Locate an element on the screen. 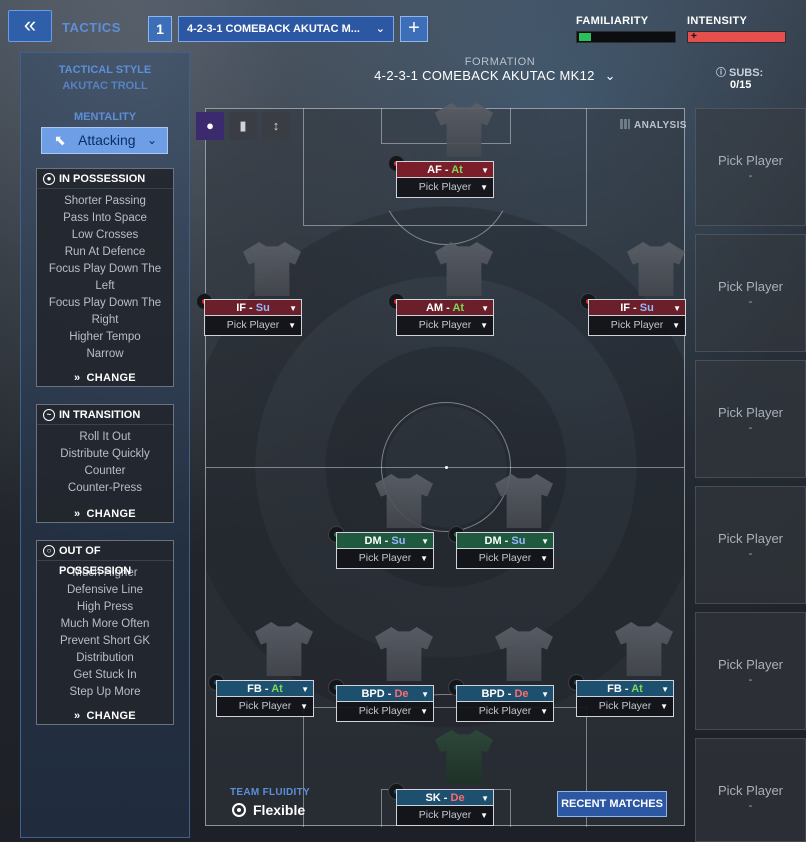  in-possession-change-button: » CHANGE is located at coordinates (105, 378).